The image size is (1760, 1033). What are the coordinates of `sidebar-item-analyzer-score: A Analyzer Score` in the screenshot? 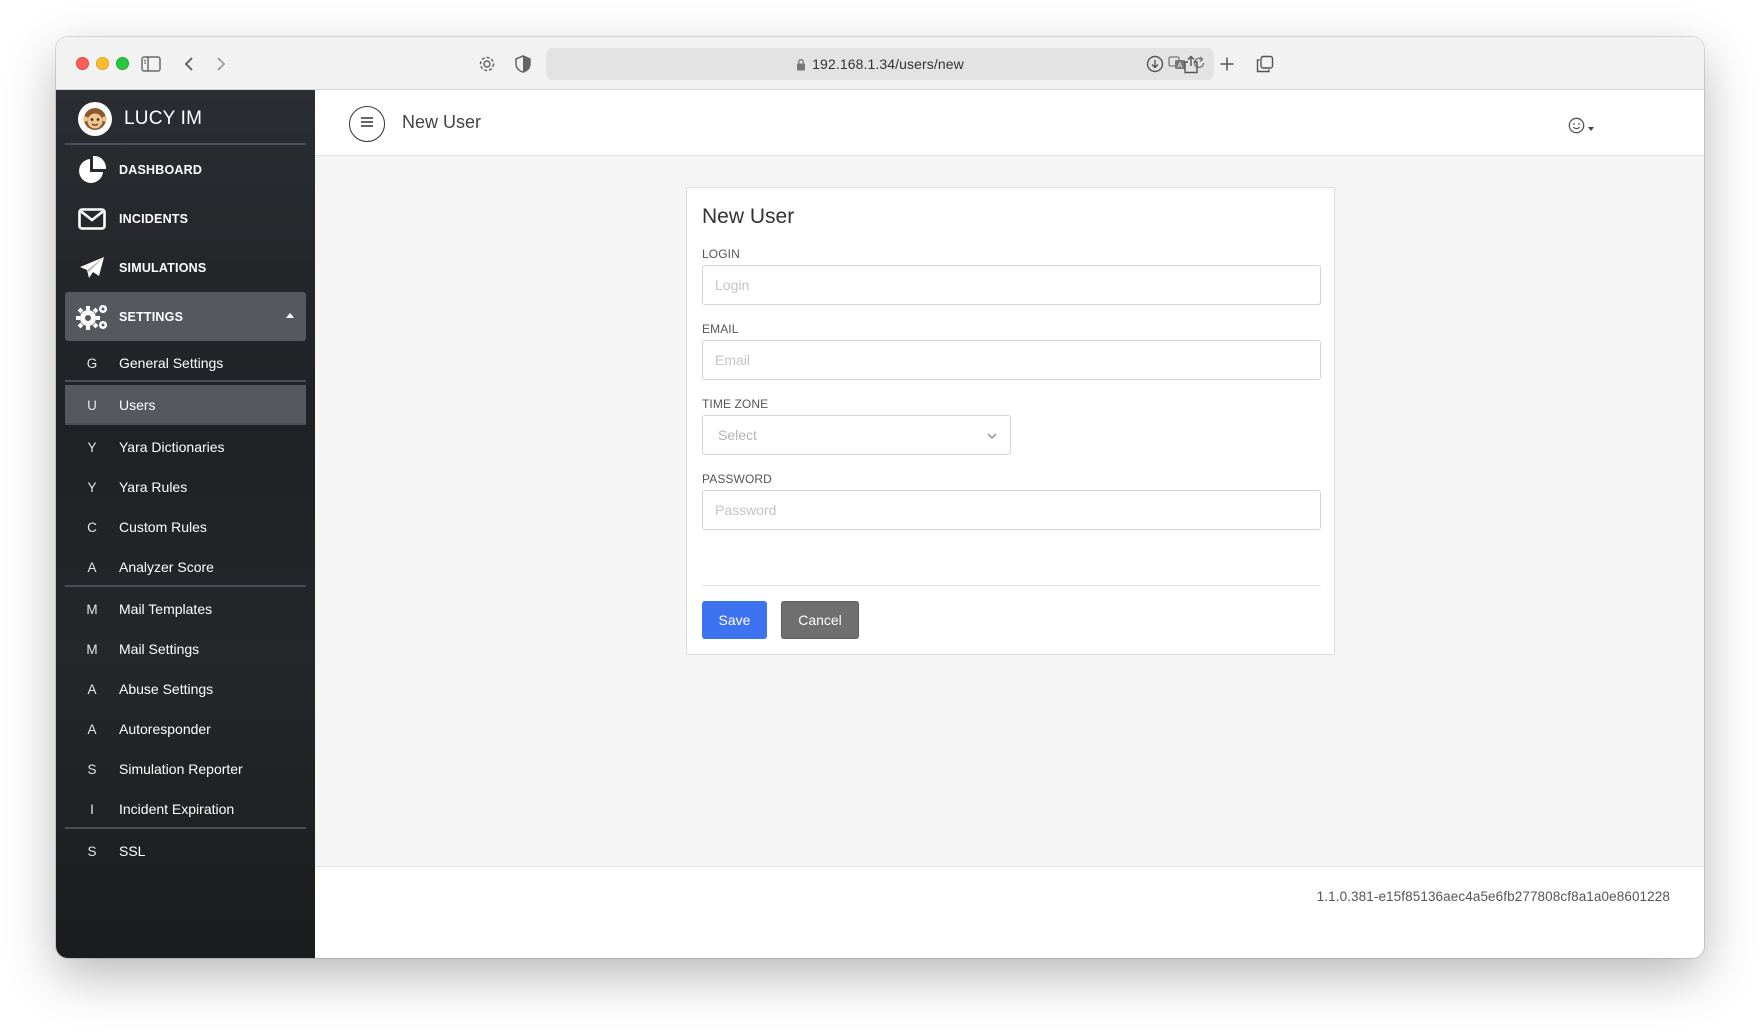 It's located at (185, 567).